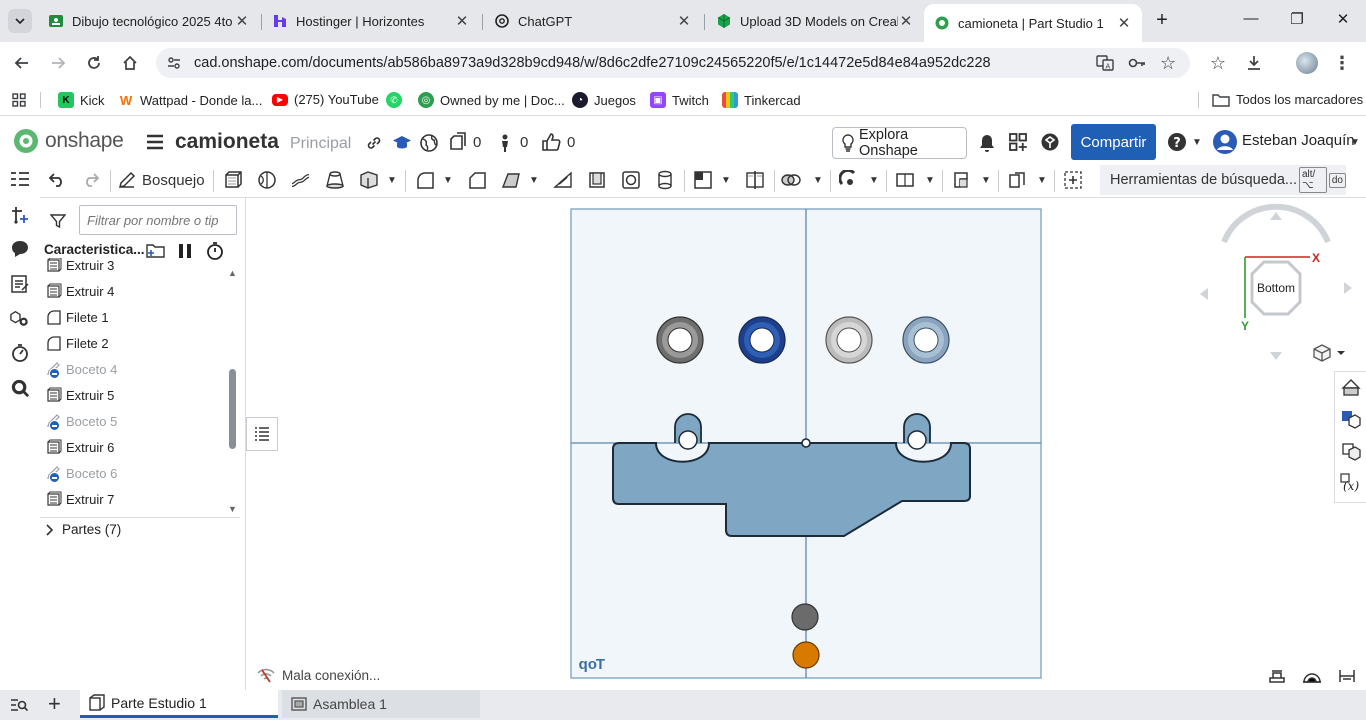  Describe the element at coordinates (80, 395) in the screenshot. I see `feature-item-extrude: Extruir 5` at that location.